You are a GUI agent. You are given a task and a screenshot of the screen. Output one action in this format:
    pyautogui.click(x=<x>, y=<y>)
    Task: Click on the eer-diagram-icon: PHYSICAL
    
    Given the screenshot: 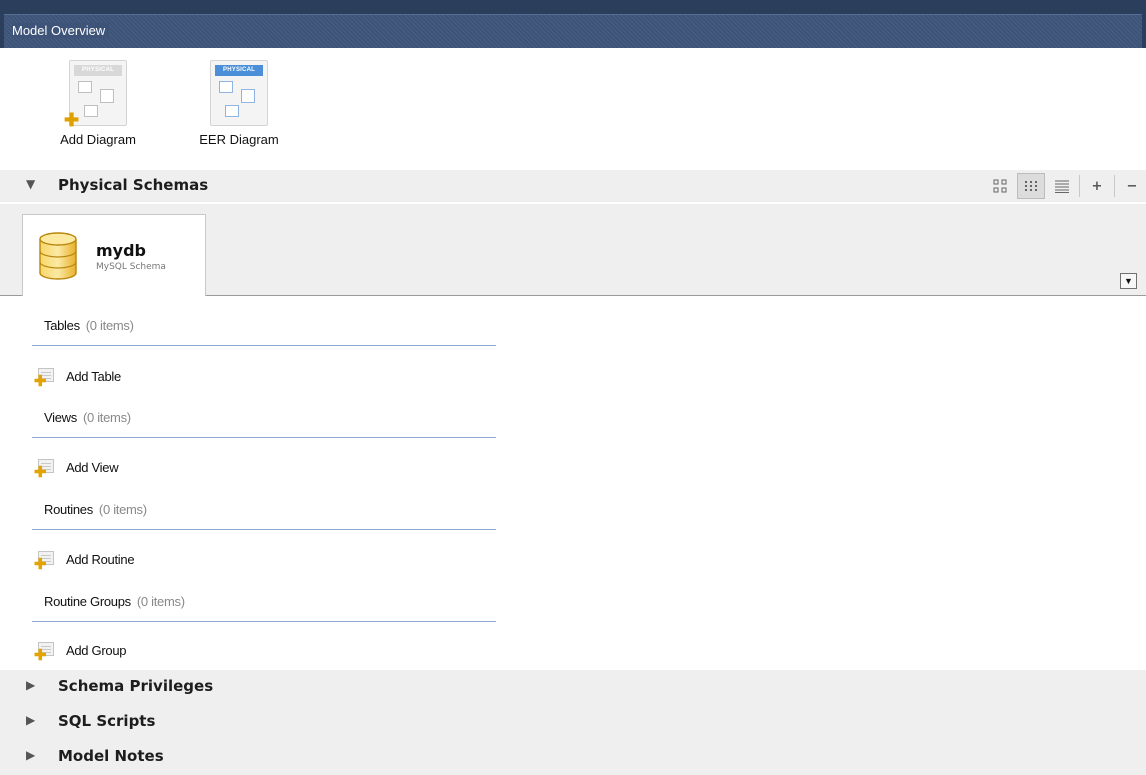 What is the action you would take?
    pyautogui.click(x=239, y=93)
    